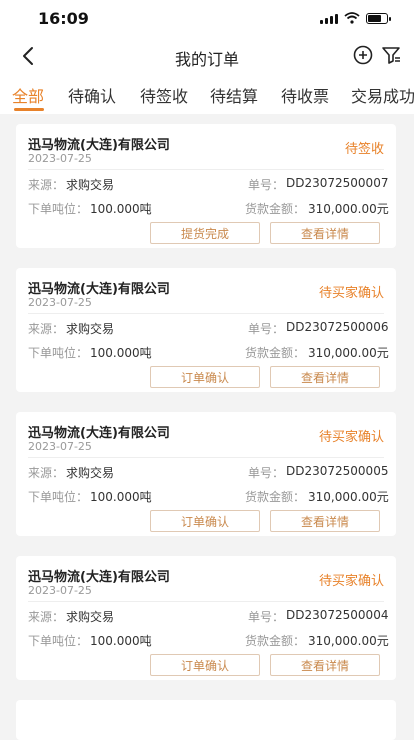  I want to click on chevron-left-icon, so click(28, 56).